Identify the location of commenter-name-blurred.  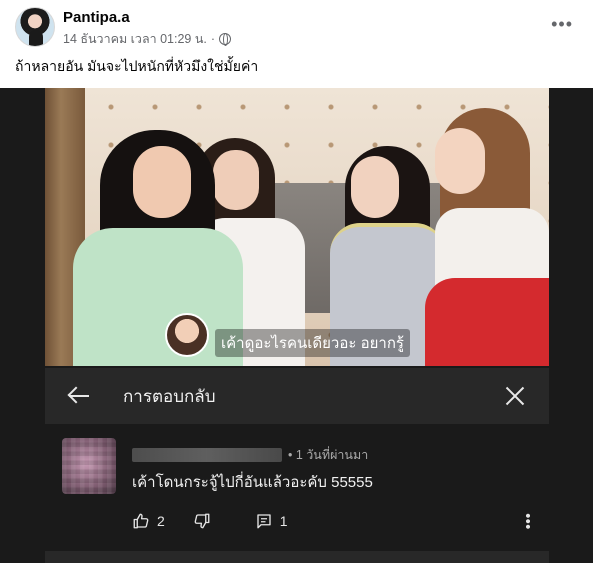
(207, 455).